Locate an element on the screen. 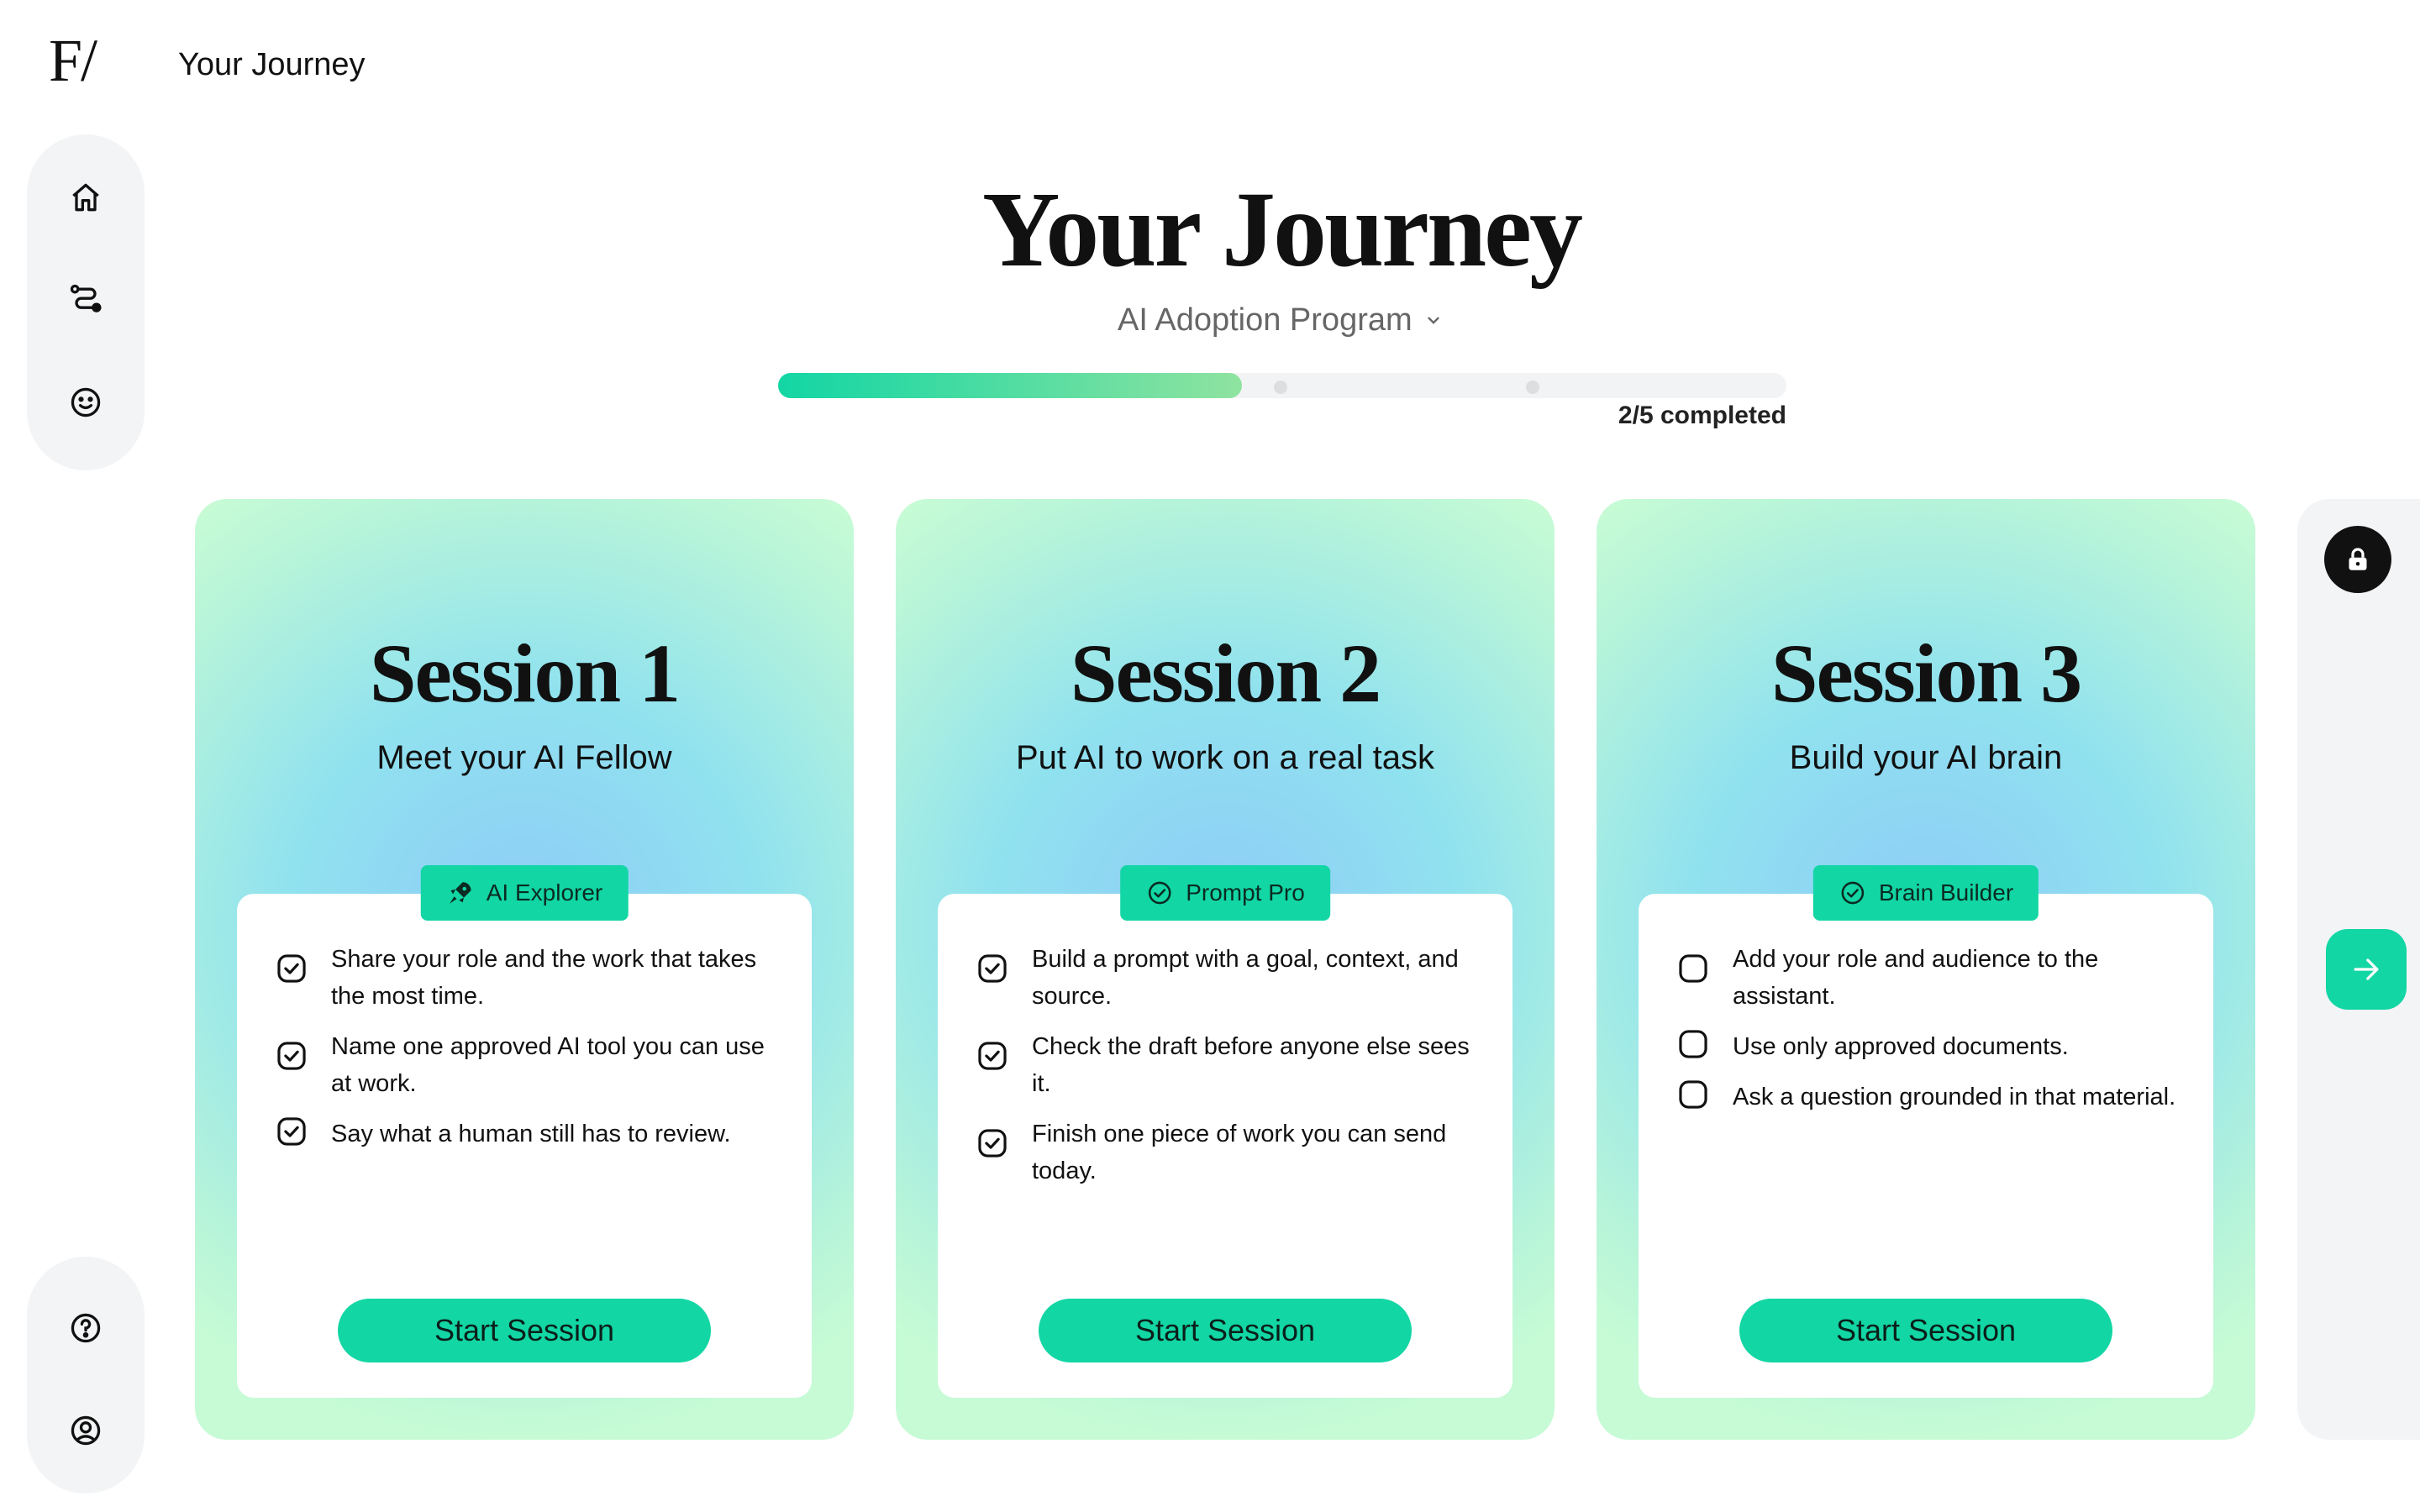 Image resolution: width=2420 pixels, height=1512 pixels. badge-label: Brain Builder is located at coordinates (1946, 892).